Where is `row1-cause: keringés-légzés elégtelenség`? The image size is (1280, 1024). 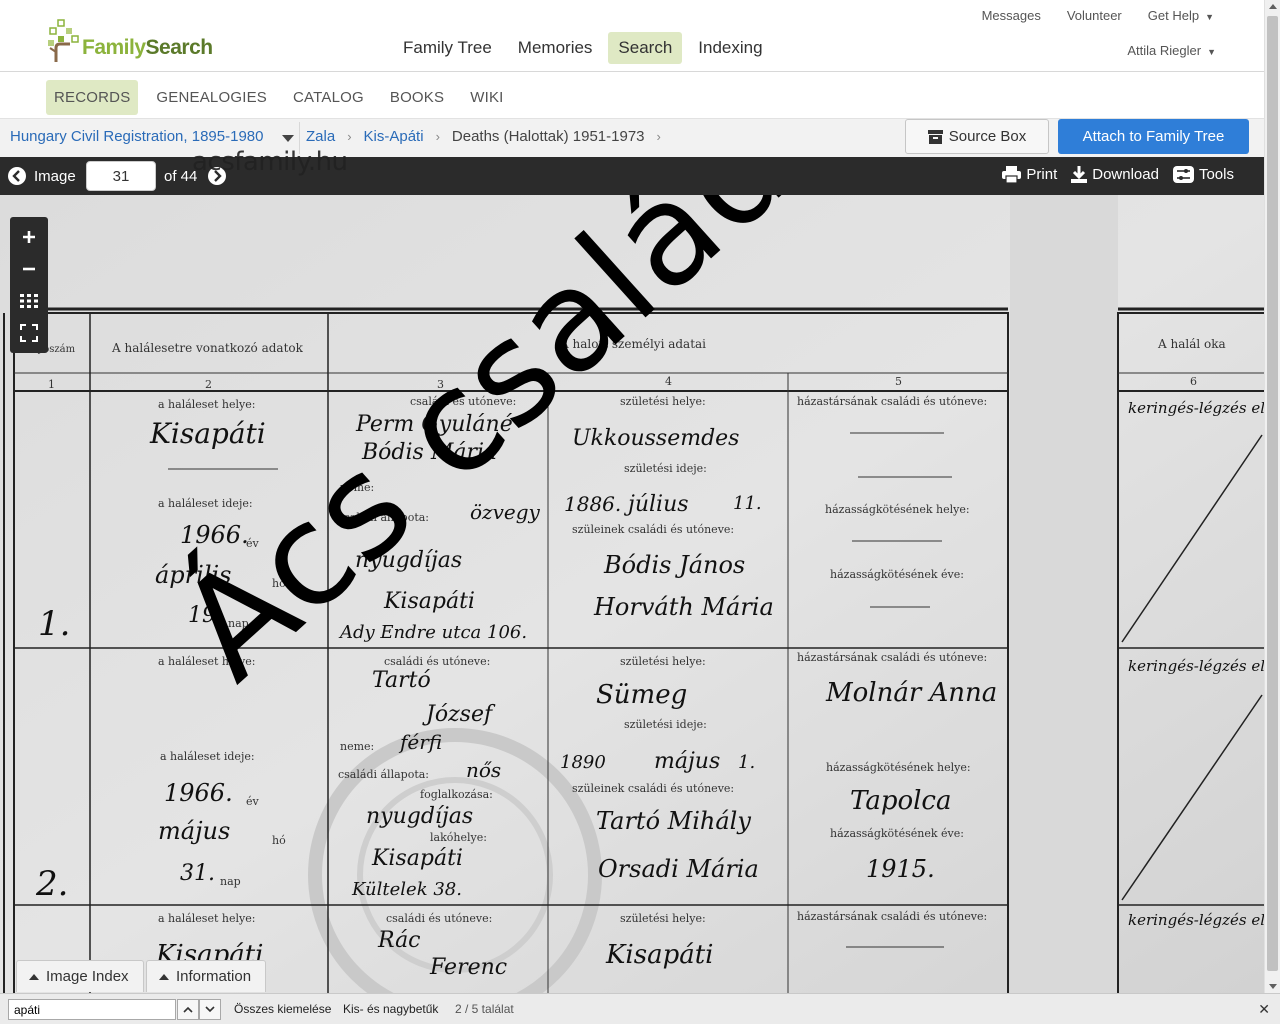 row1-cause: keringés-légzés elégtelenség is located at coordinates (1196, 408).